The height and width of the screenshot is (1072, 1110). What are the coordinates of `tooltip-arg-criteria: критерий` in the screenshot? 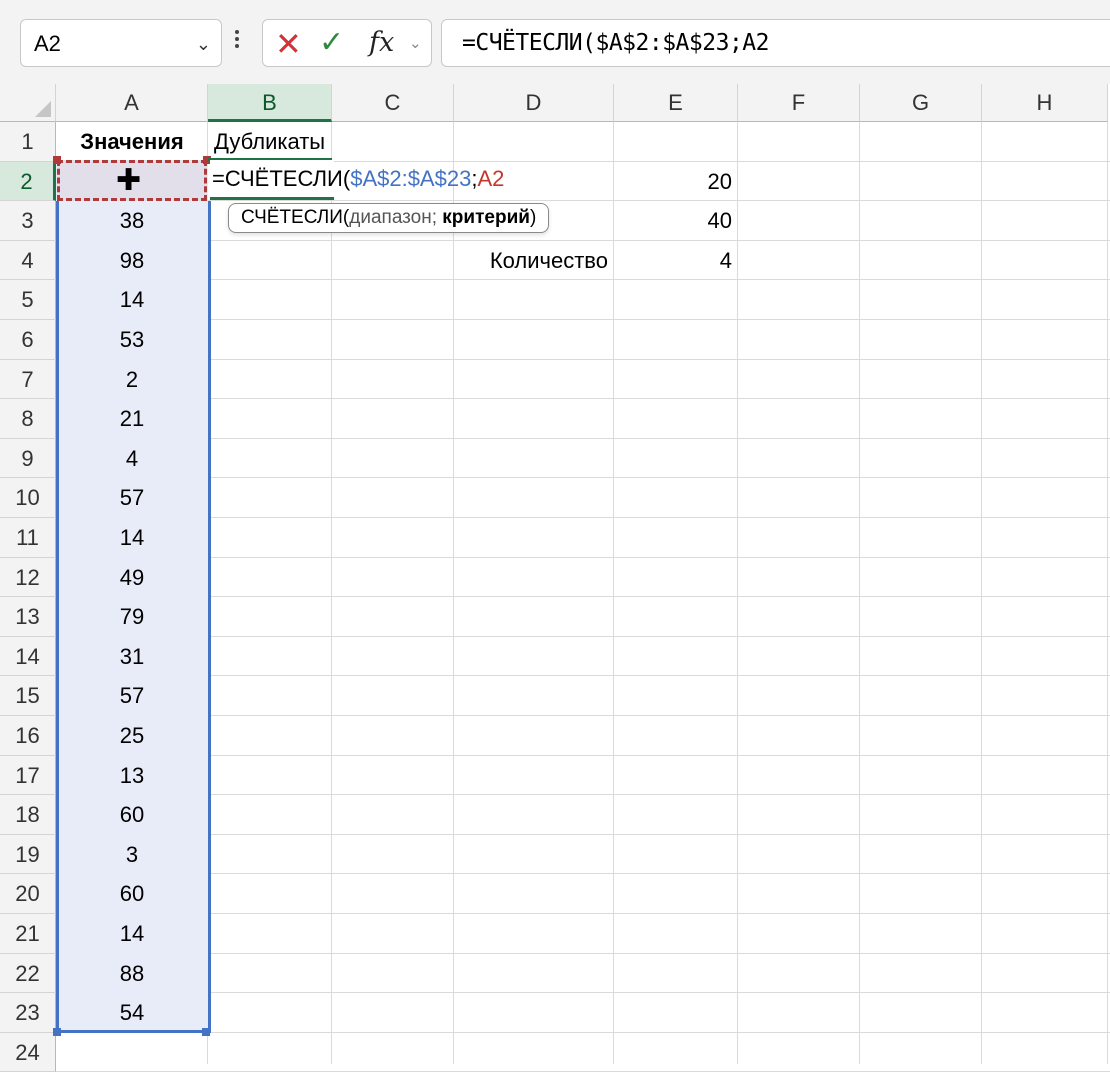 It's located at (486, 217).